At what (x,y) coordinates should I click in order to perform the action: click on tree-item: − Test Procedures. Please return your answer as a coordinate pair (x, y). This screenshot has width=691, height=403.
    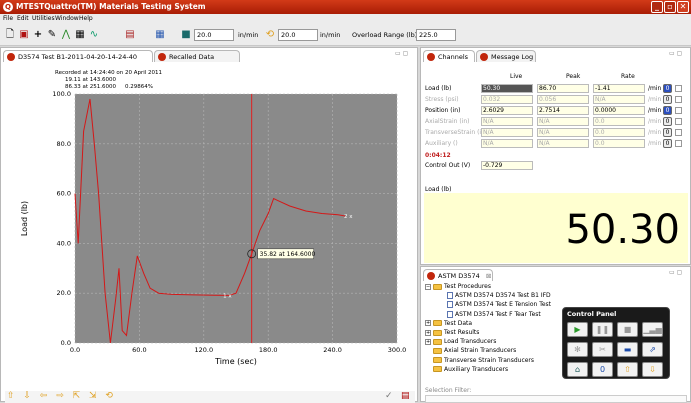
    Looking at the image, I should click on (458, 286).